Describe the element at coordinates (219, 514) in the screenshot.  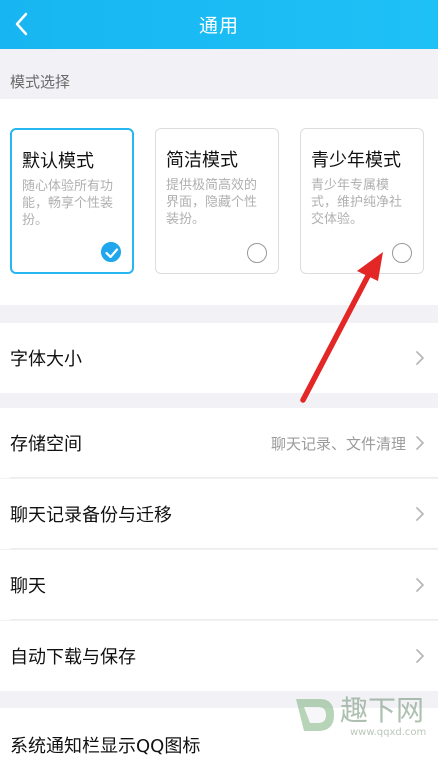
I see `settings-row-backup: 聊天记录备份与迁移` at that location.